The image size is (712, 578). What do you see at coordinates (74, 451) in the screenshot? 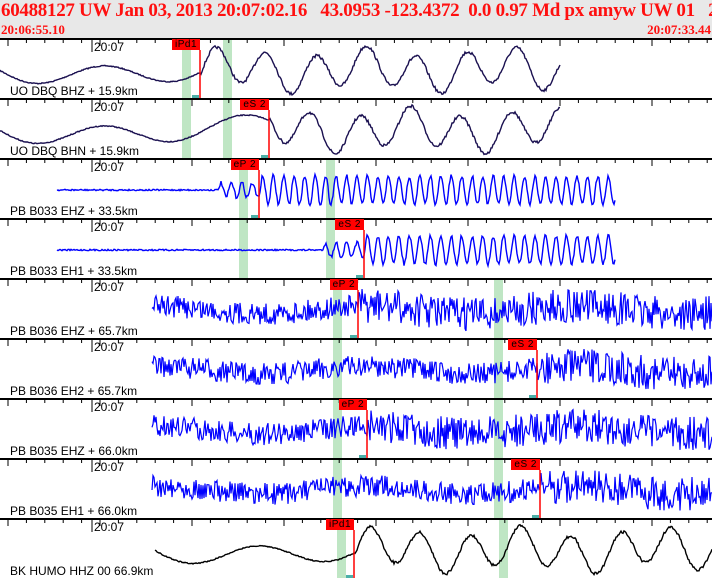
I see `channel-label: PB B035 EHZ + 66.0km` at bounding box center [74, 451].